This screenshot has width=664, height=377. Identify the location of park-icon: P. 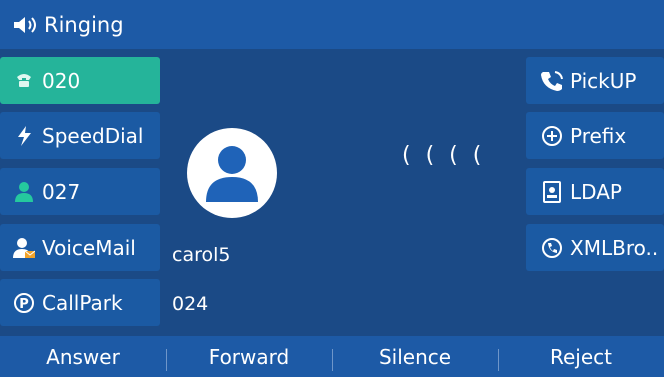
(24, 303).